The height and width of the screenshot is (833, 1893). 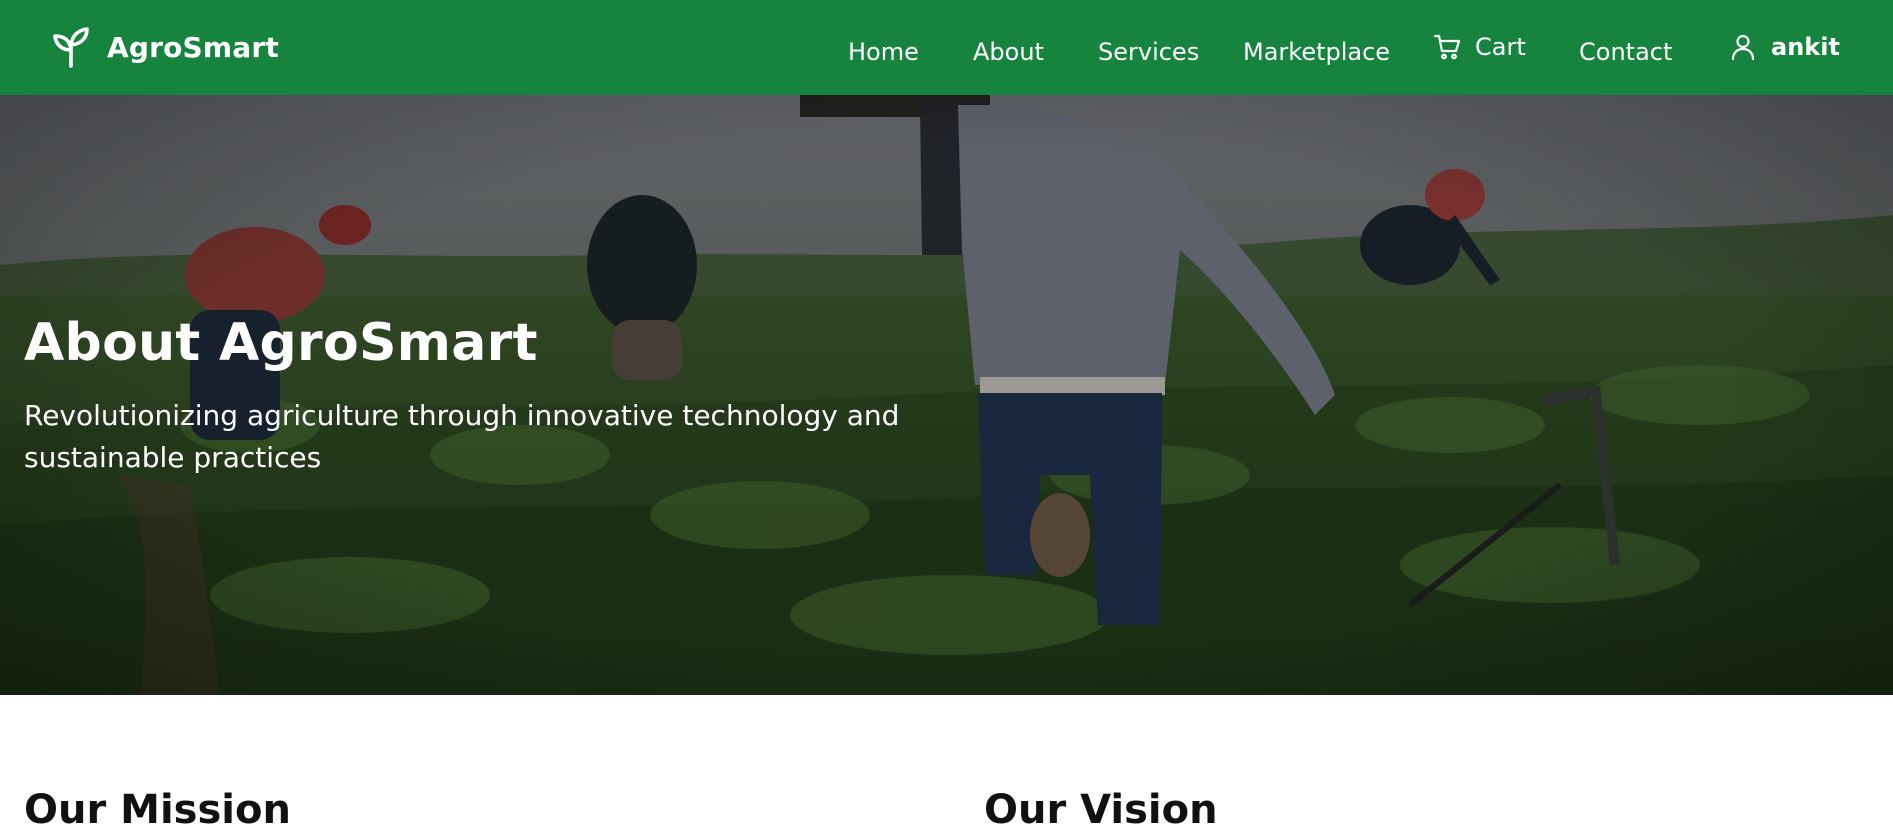 I want to click on nav-cart-link: Cart, so click(x=1479, y=47).